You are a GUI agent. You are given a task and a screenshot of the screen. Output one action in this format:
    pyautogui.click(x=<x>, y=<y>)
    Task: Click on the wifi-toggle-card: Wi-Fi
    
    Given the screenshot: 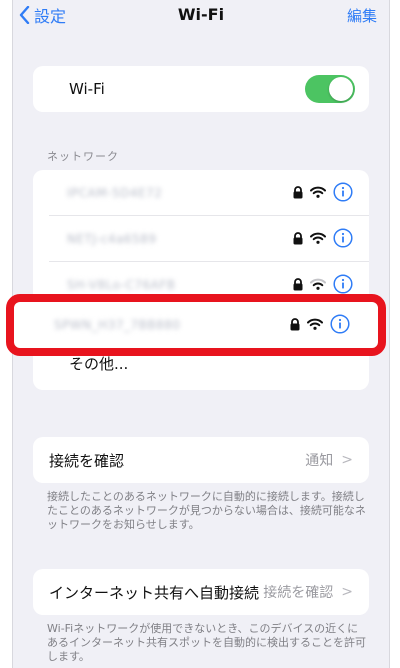 What is the action you would take?
    pyautogui.click(x=201, y=89)
    